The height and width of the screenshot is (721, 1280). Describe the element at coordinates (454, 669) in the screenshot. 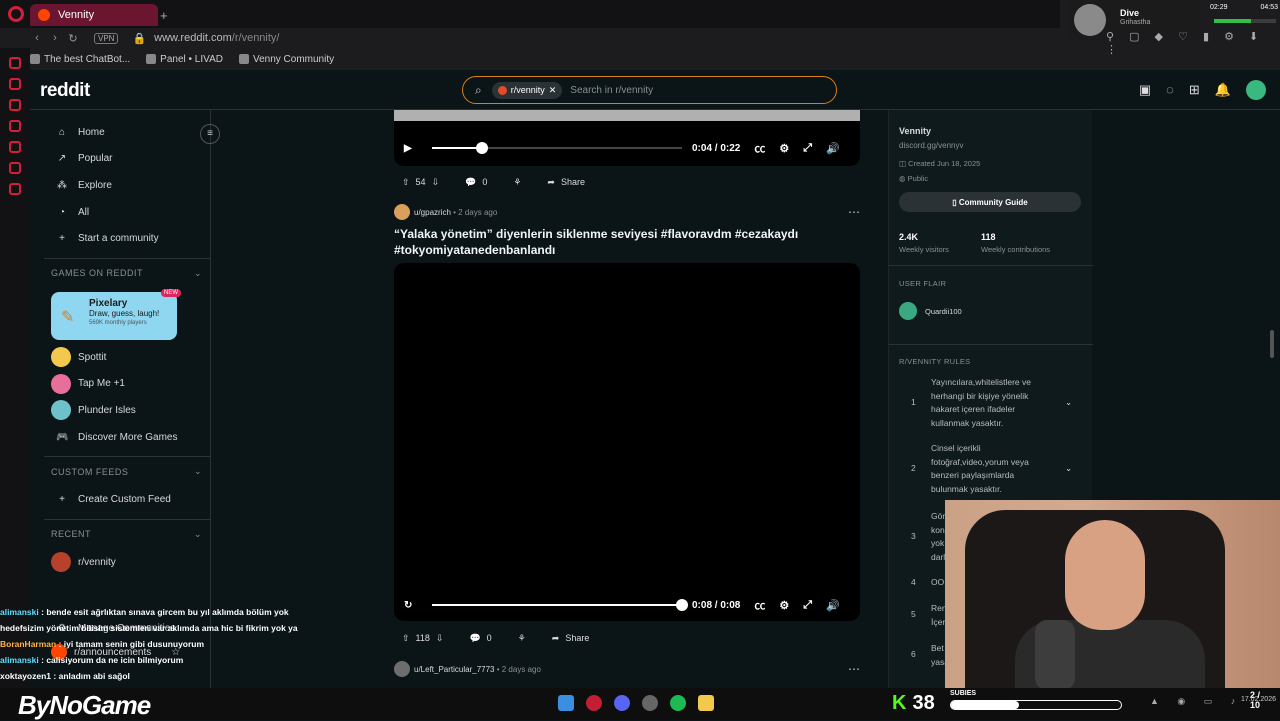

I see `post-author: u/Left_Particular_7773` at that location.